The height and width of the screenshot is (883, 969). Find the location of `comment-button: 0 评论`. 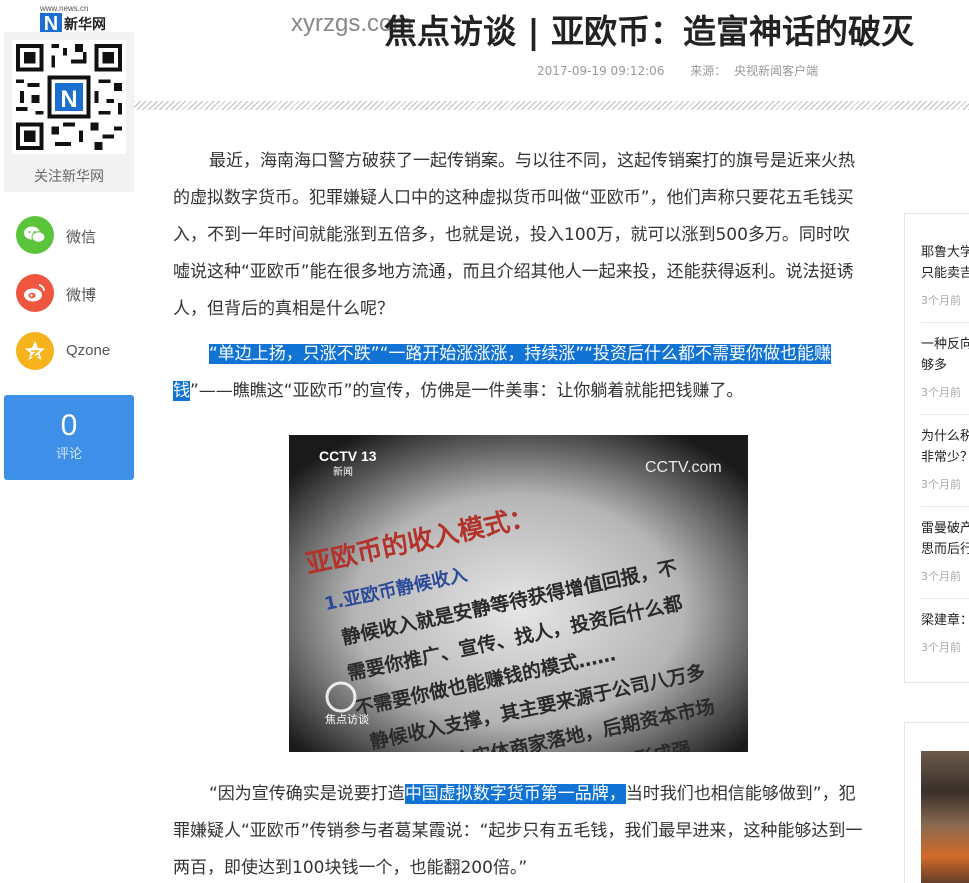

comment-button: 0 评论 is located at coordinates (69, 437).